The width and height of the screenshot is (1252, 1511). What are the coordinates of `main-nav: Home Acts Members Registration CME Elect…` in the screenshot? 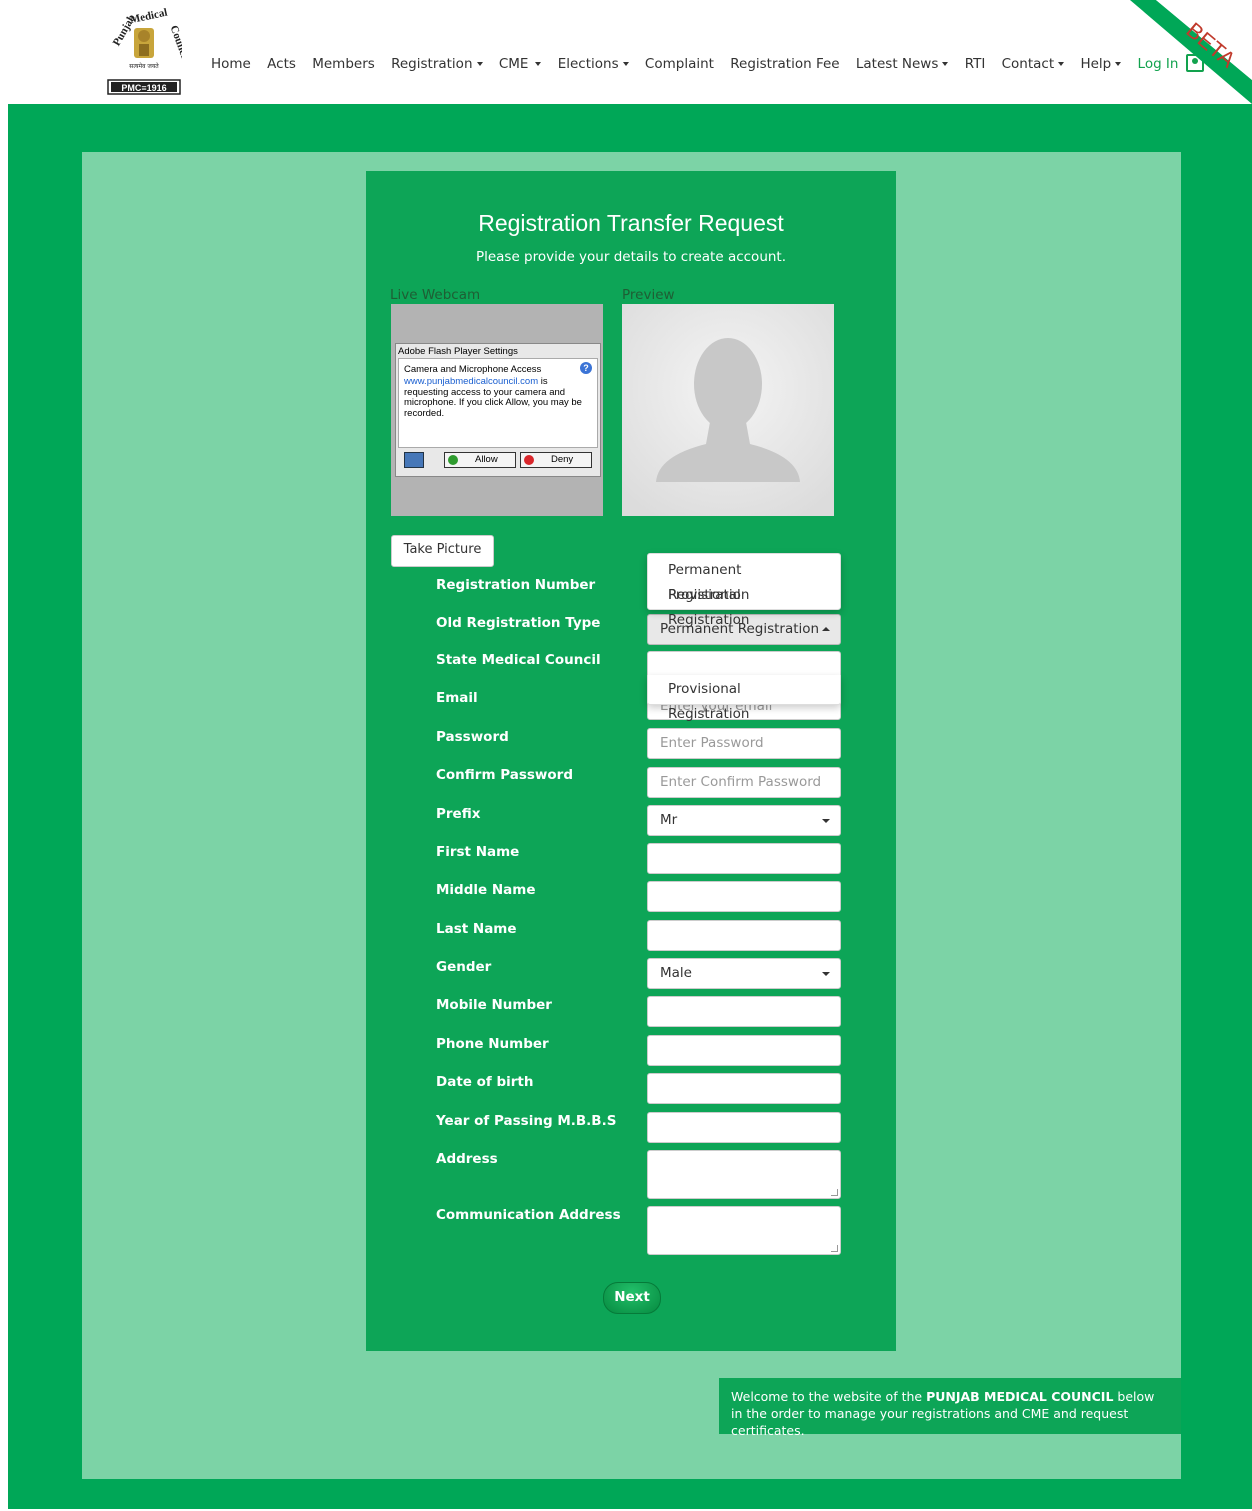 It's located at (713, 63).